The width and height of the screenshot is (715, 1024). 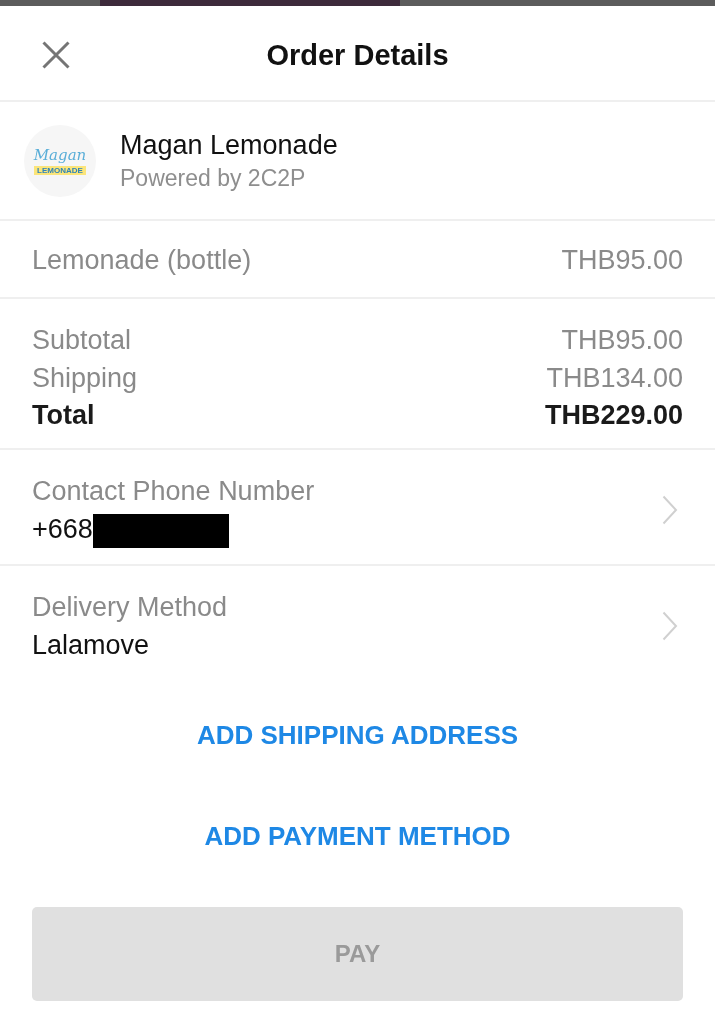 I want to click on text-link-button: ADD SHIPPING ADDRESS, so click(x=357, y=735).